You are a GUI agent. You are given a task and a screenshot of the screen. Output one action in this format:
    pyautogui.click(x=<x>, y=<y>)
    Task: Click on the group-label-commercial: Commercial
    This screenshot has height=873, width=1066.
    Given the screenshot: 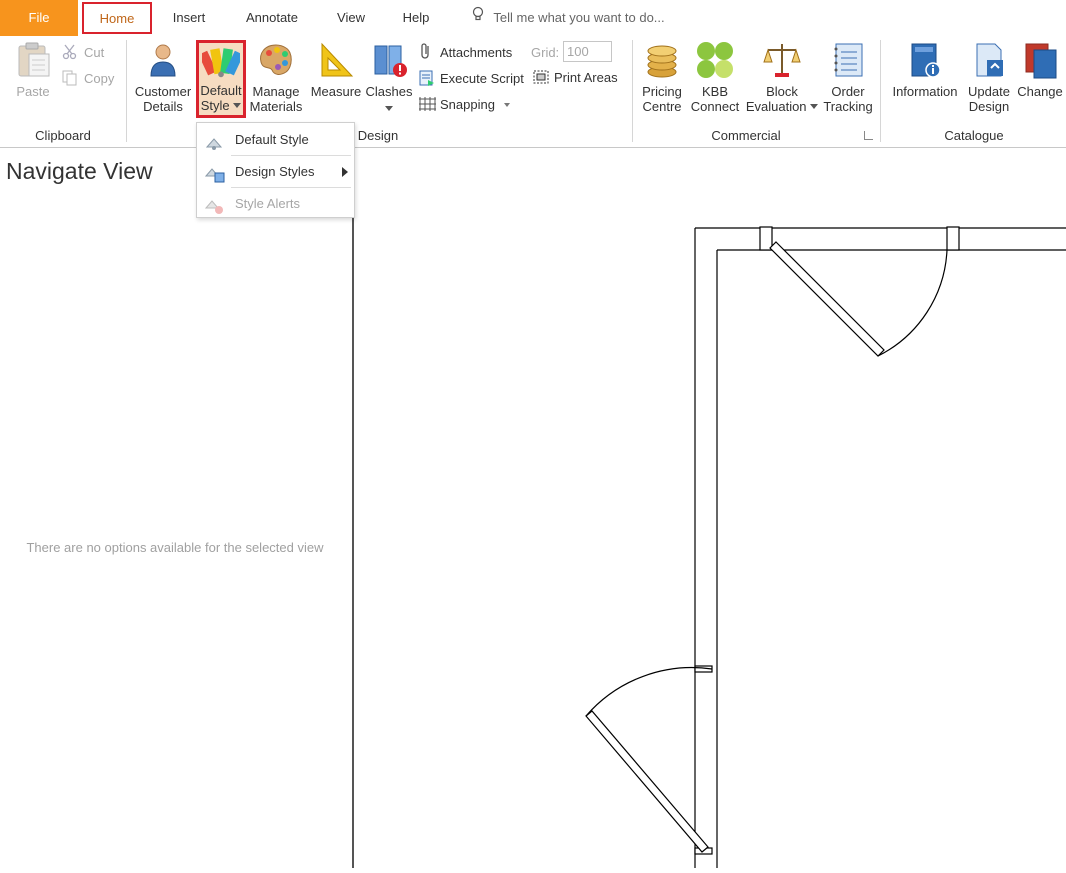 What is the action you would take?
    pyautogui.click(x=746, y=135)
    